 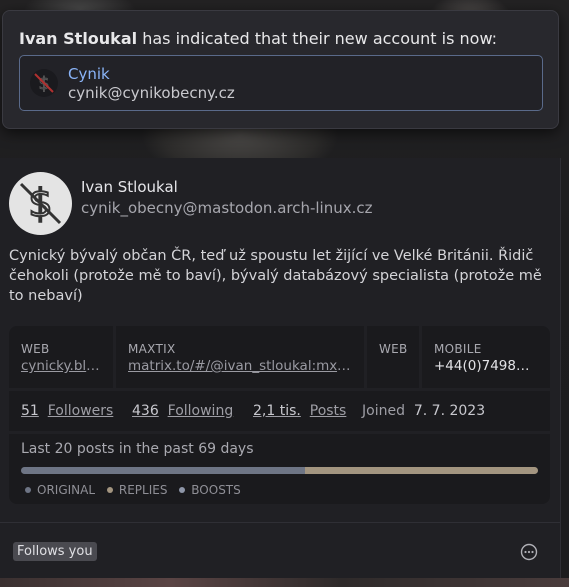 What do you see at coordinates (393, 357) in the screenshot?
I see `field-web-2: WEB` at bounding box center [393, 357].